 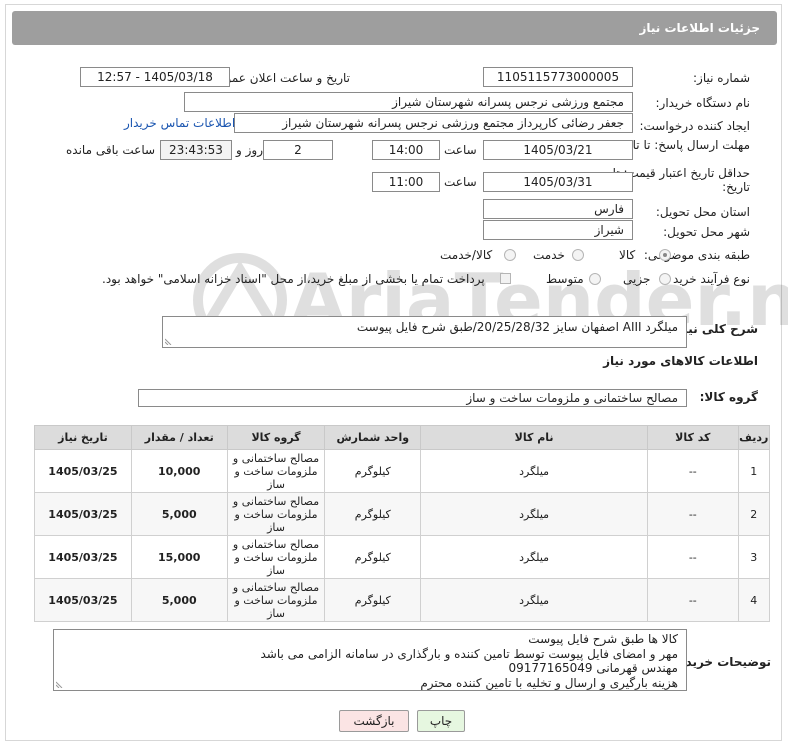 What do you see at coordinates (460, 150) in the screenshot?
I see `deadline-time-label: ساعت` at bounding box center [460, 150].